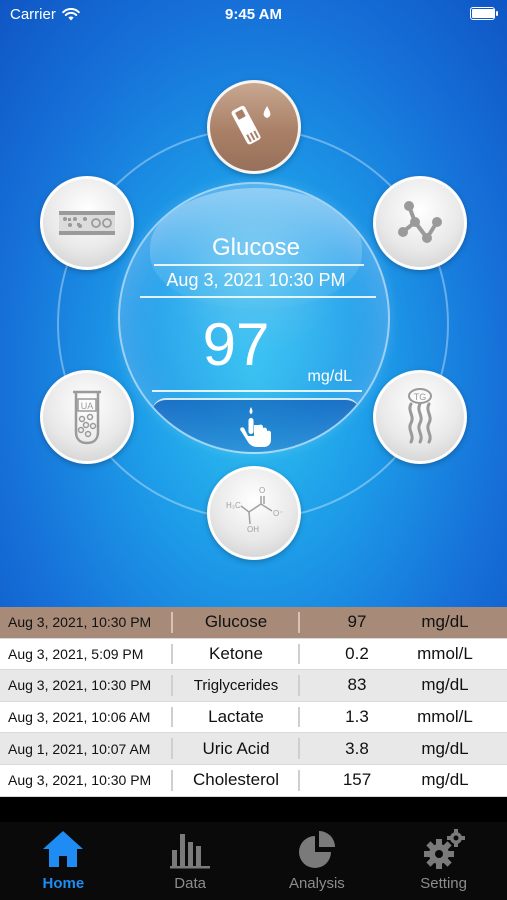  I want to click on test-strip-icon, so click(251, 125).